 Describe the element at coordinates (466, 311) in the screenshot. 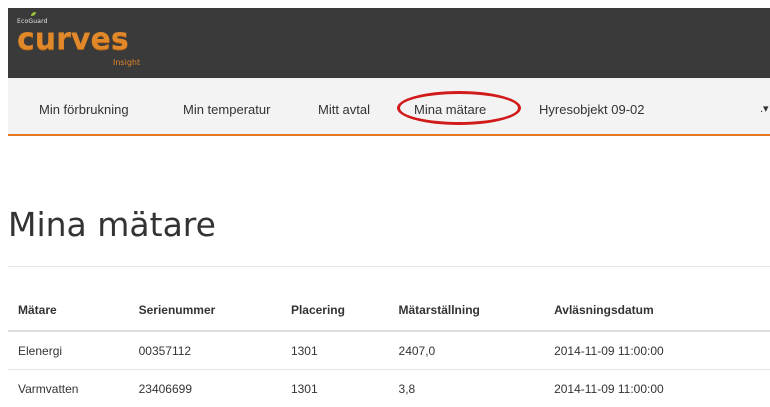

I see `column-header-matarstallning: Mätarställning` at that location.